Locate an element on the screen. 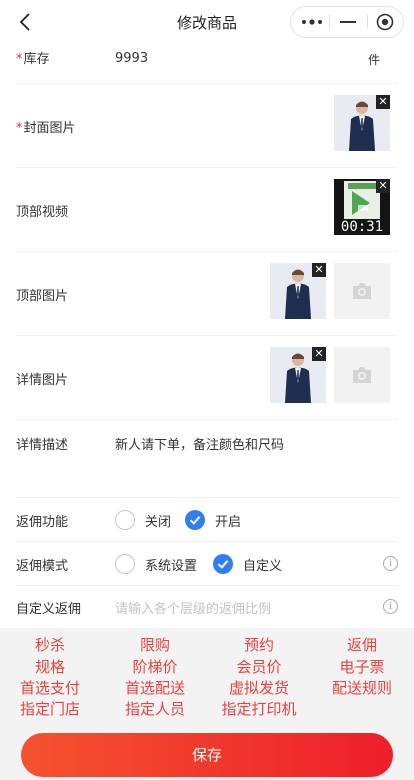 The image size is (414, 780). tool-e-ticket: 电子票 is located at coordinates (362, 666).